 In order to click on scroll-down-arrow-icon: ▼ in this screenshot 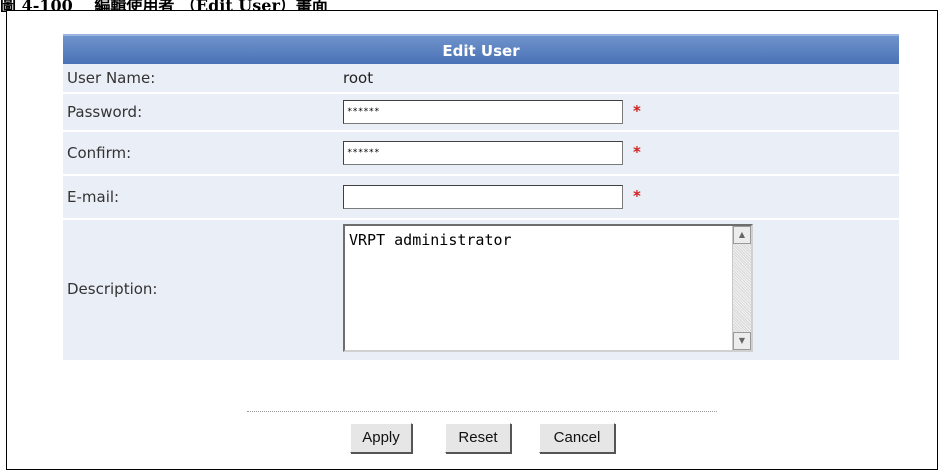, I will do `click(742, 341)`.